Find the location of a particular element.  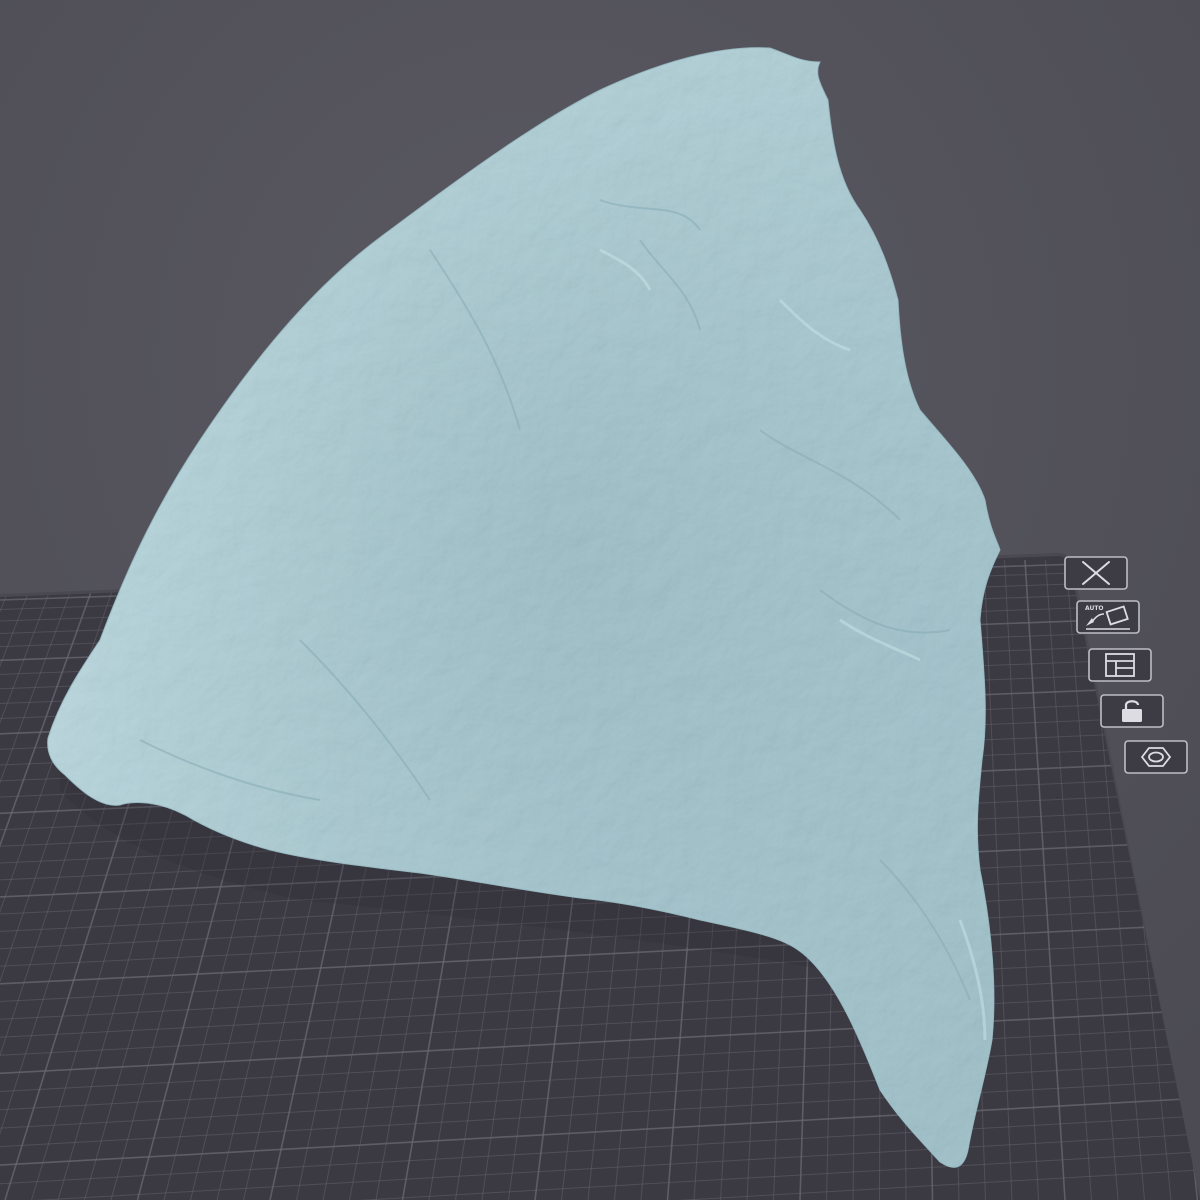

bed-toolbar: AUTO is located at coordinates (1130, 671).